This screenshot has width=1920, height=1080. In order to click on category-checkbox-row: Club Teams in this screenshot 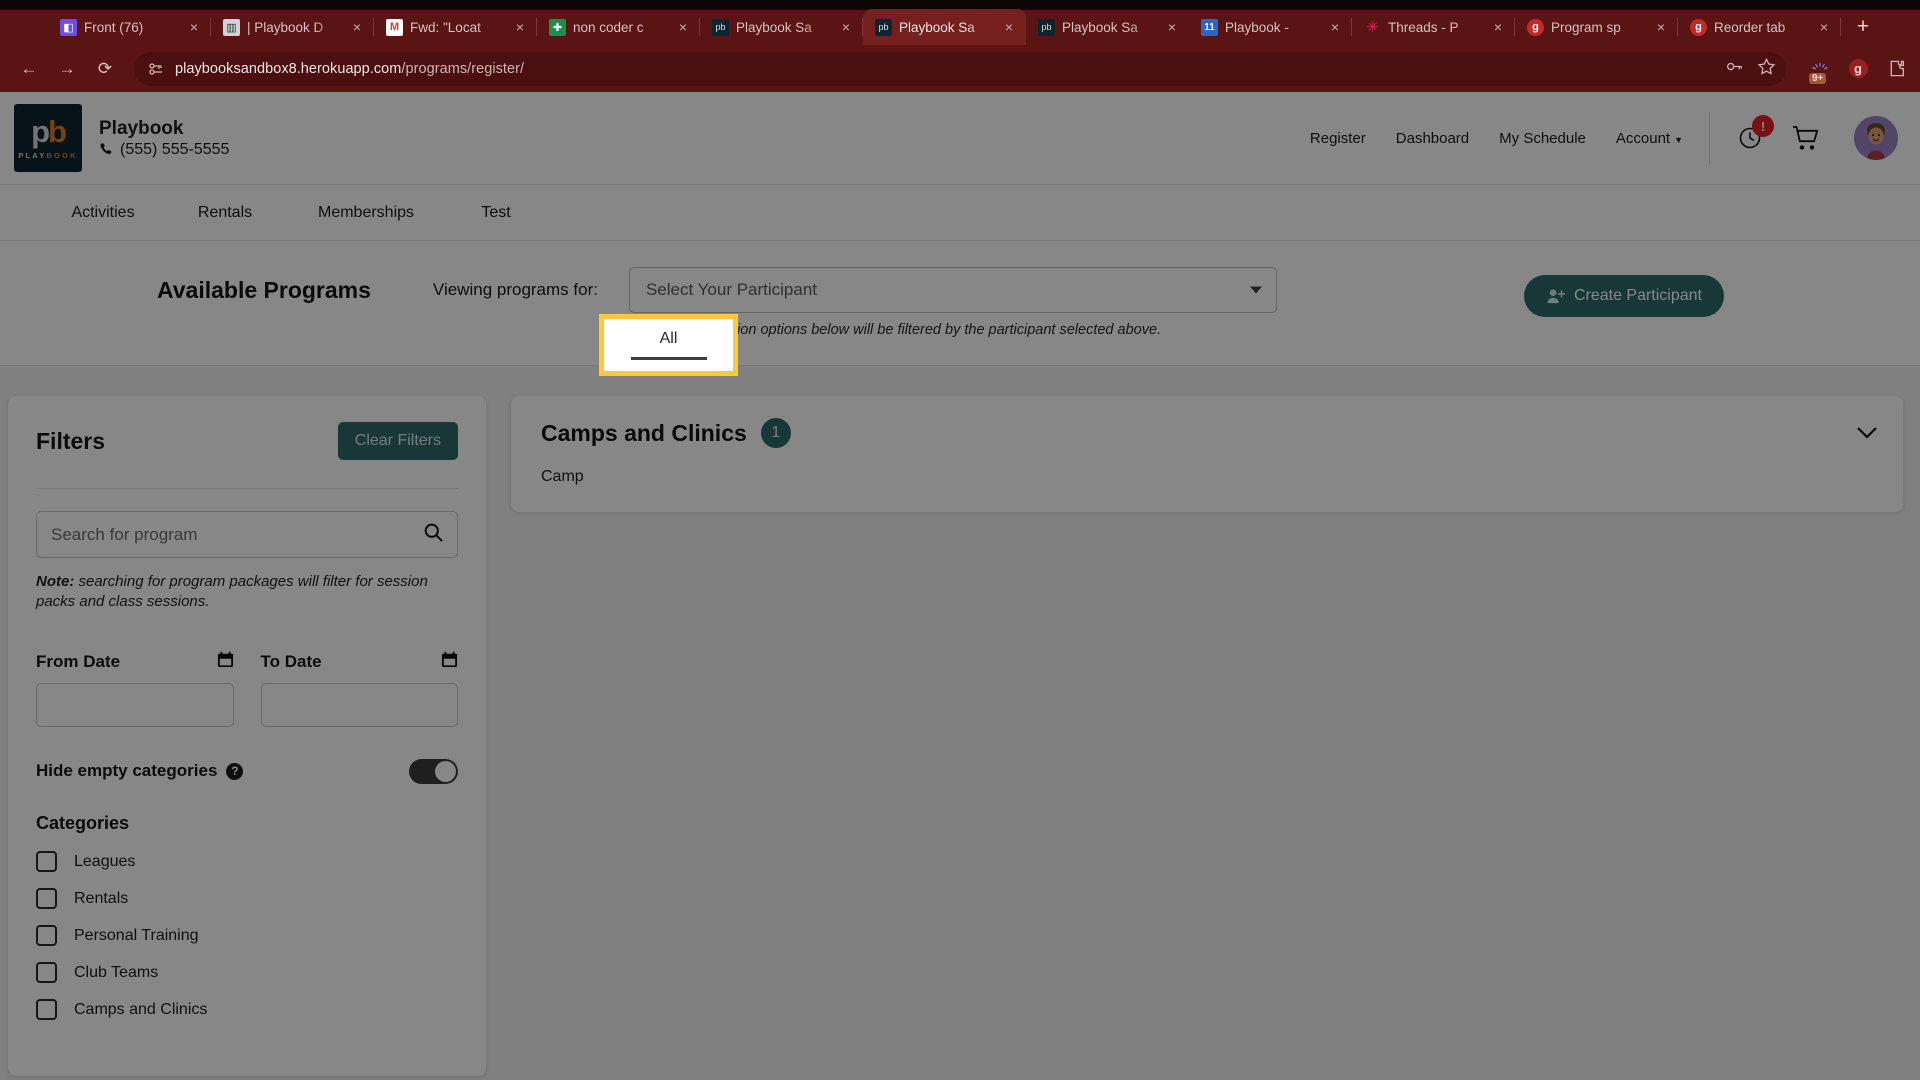, I will do `click(247, 973)`.